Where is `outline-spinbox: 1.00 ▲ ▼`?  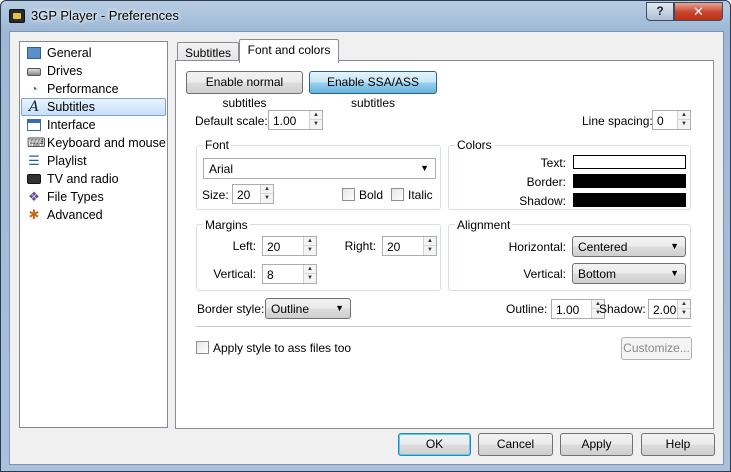
outline-spinbox: 1.00 ▲ ▼ is located at coordinates (578, 309).